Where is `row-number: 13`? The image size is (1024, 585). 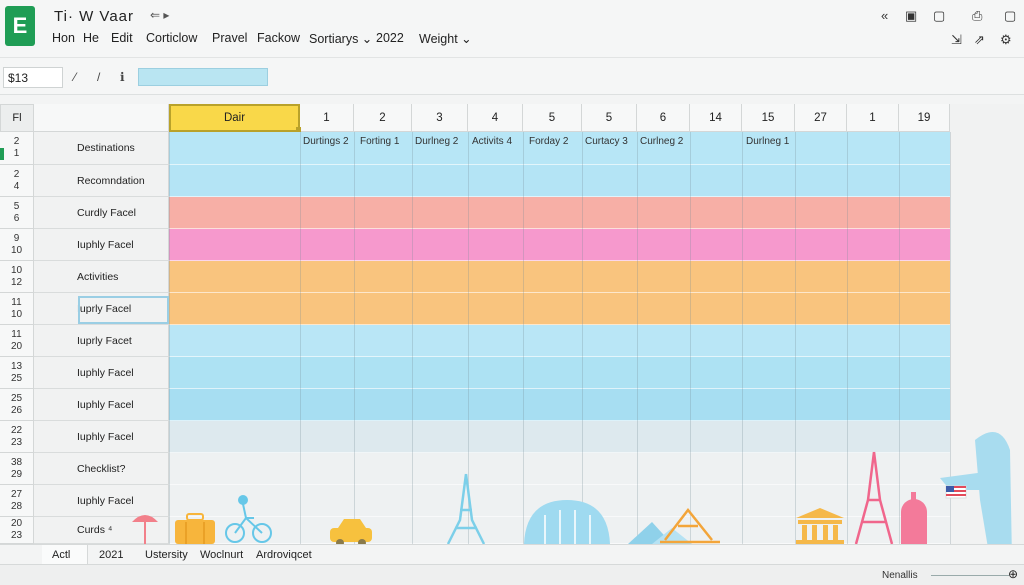
row-number: 13 is located at coordinates (16, 366).